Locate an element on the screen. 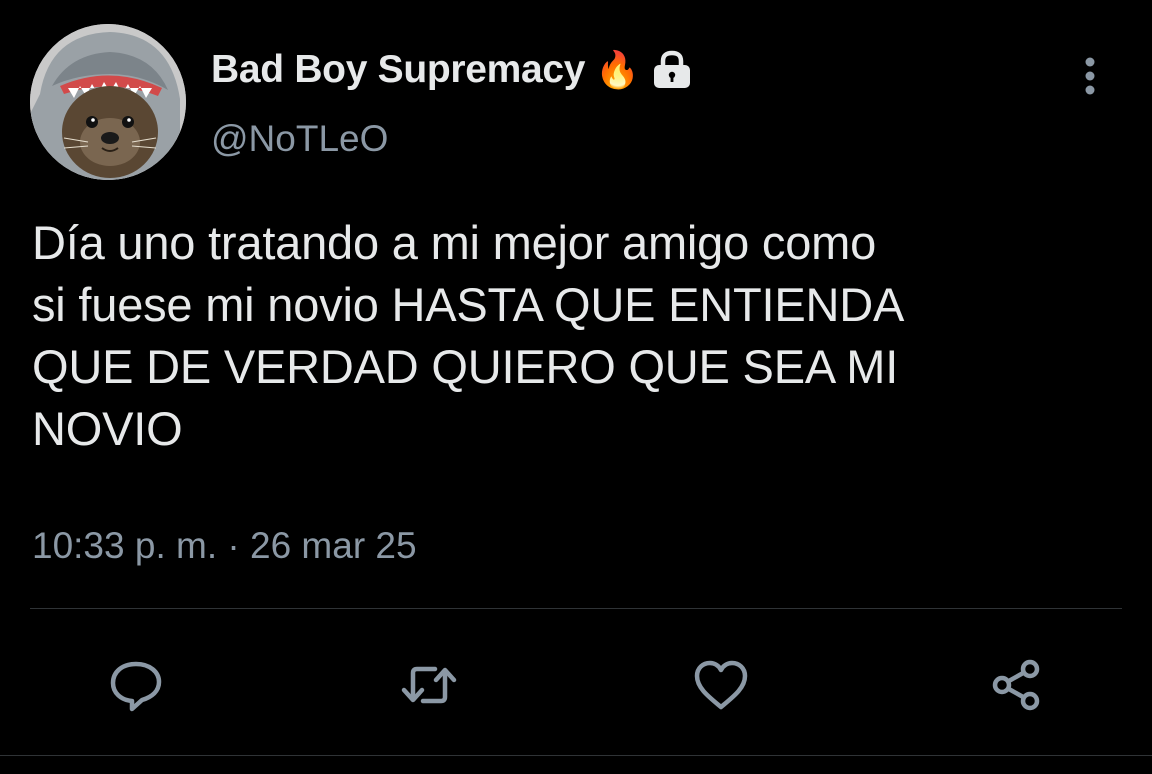 The image size is (1152, 774). retweet-icon is located at coordinates (429, 685).